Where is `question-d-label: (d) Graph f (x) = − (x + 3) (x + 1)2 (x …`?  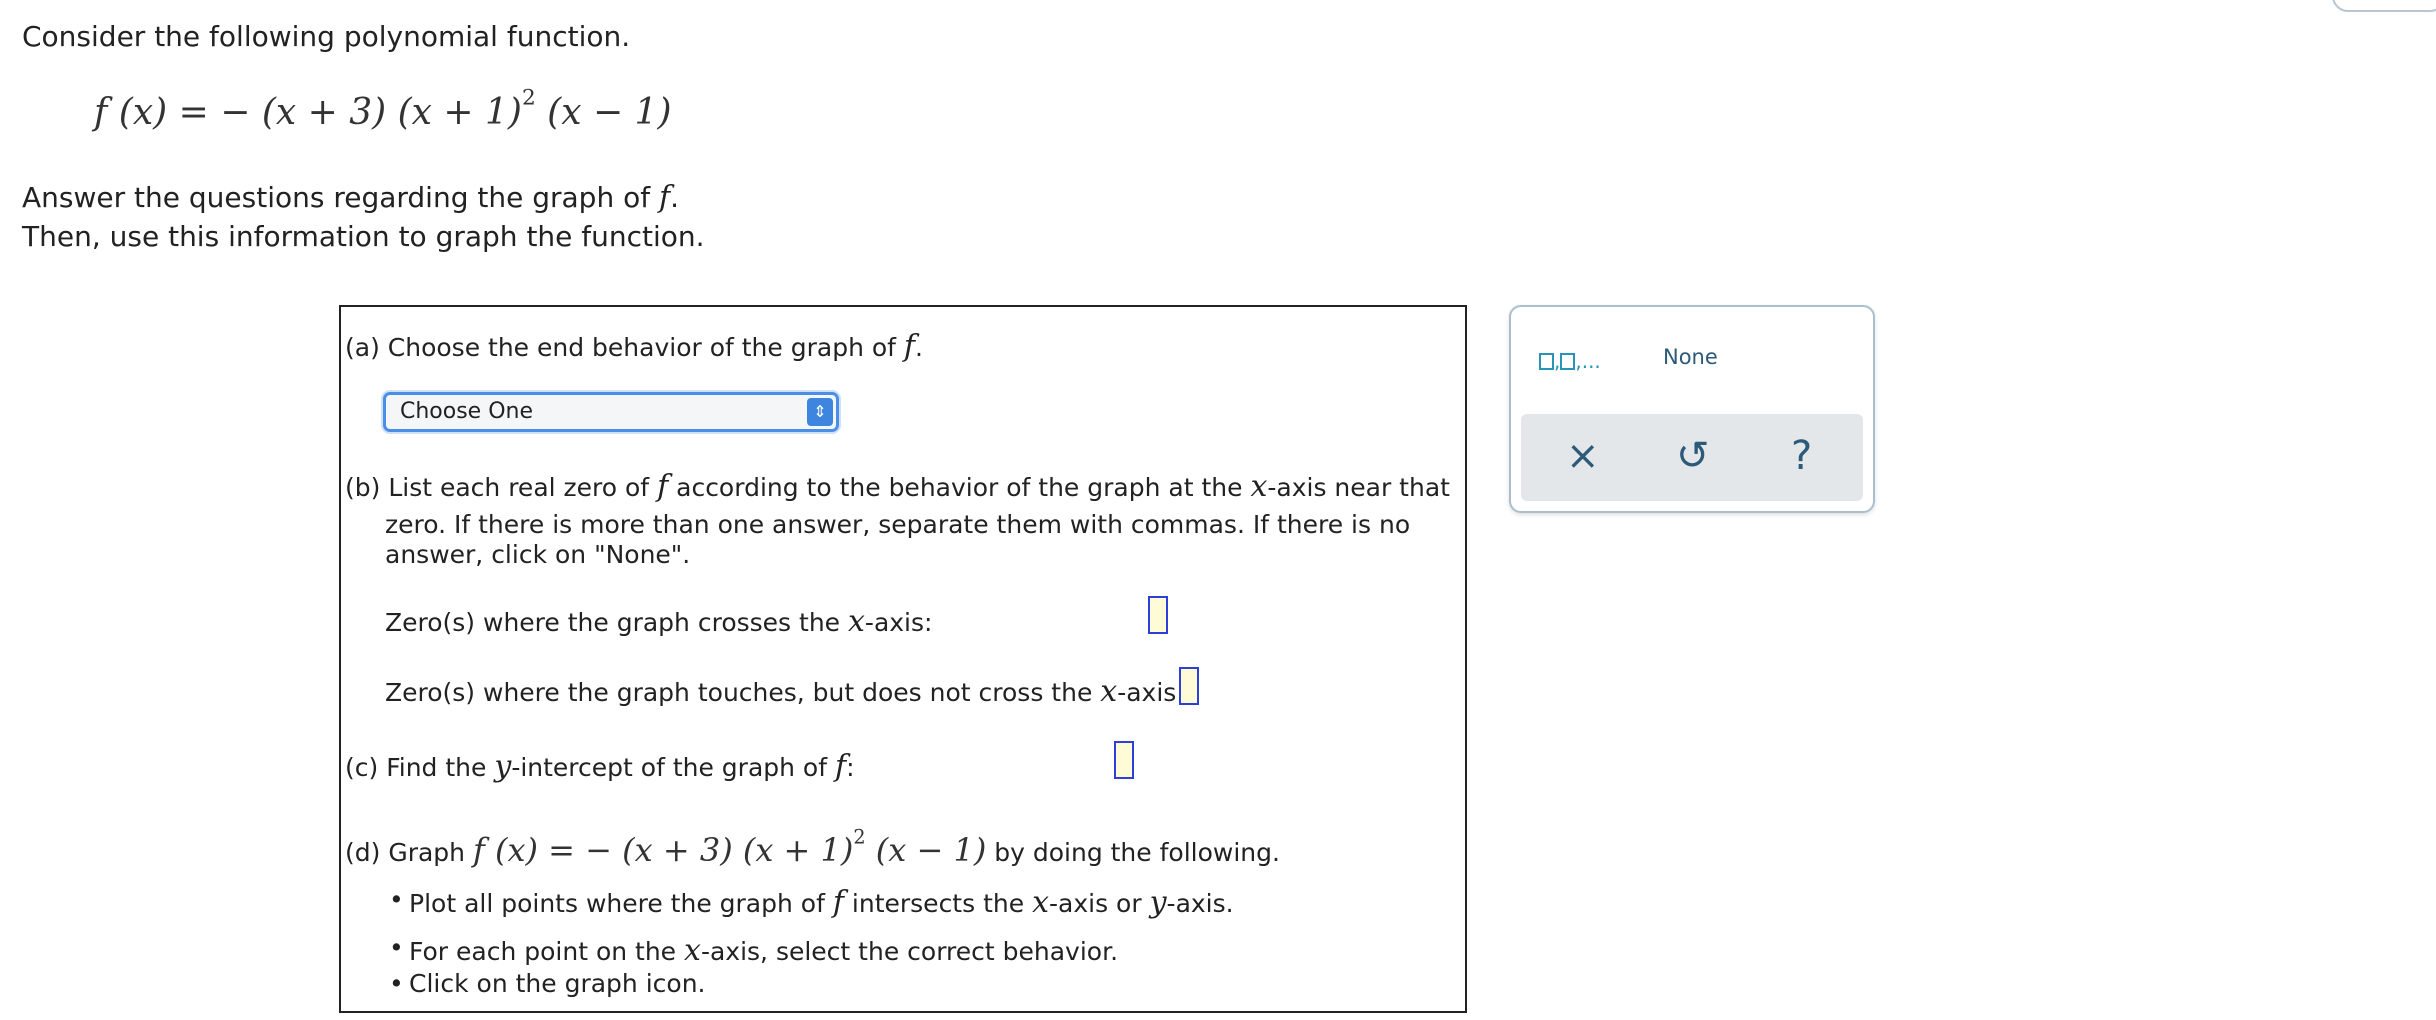 question-d-label: (d) Graph f (x) = − (x + 3) (x + 1)2 (x … is located at coordinates (812, 847).